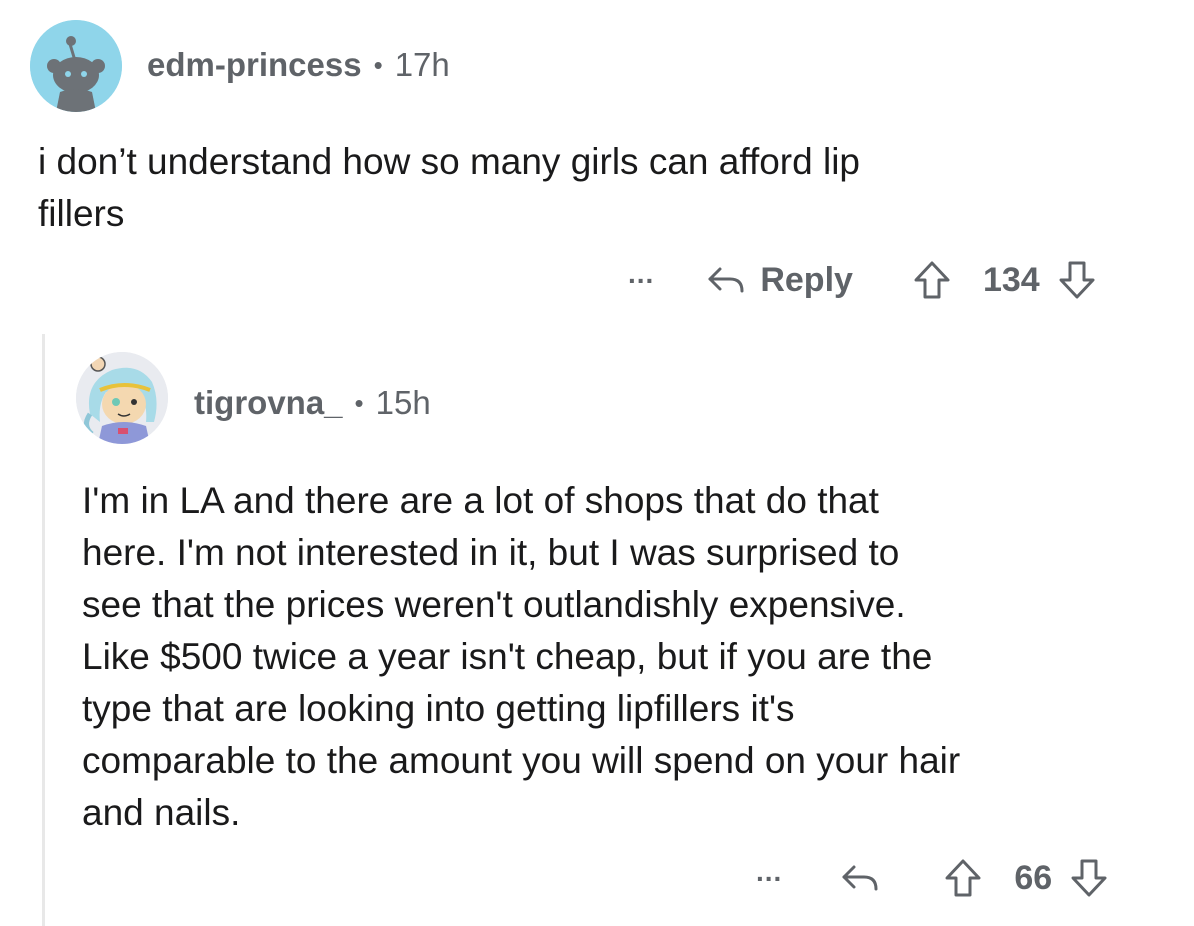  I want to click on comment-meta: tigrovna_ • 15h, so click(312, 403).